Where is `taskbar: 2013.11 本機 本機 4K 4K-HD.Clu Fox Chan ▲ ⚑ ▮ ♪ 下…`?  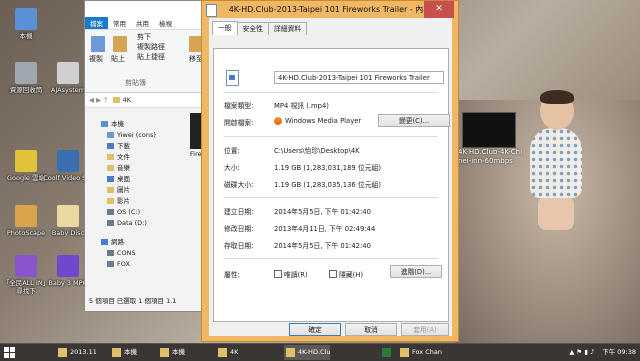 taskbar: 2013.11 本機 本機 4K 4K-HD.Clu Fox Chan ▲ ⚑ ▮ ♪ 下… is located at coordinates (320, 352).